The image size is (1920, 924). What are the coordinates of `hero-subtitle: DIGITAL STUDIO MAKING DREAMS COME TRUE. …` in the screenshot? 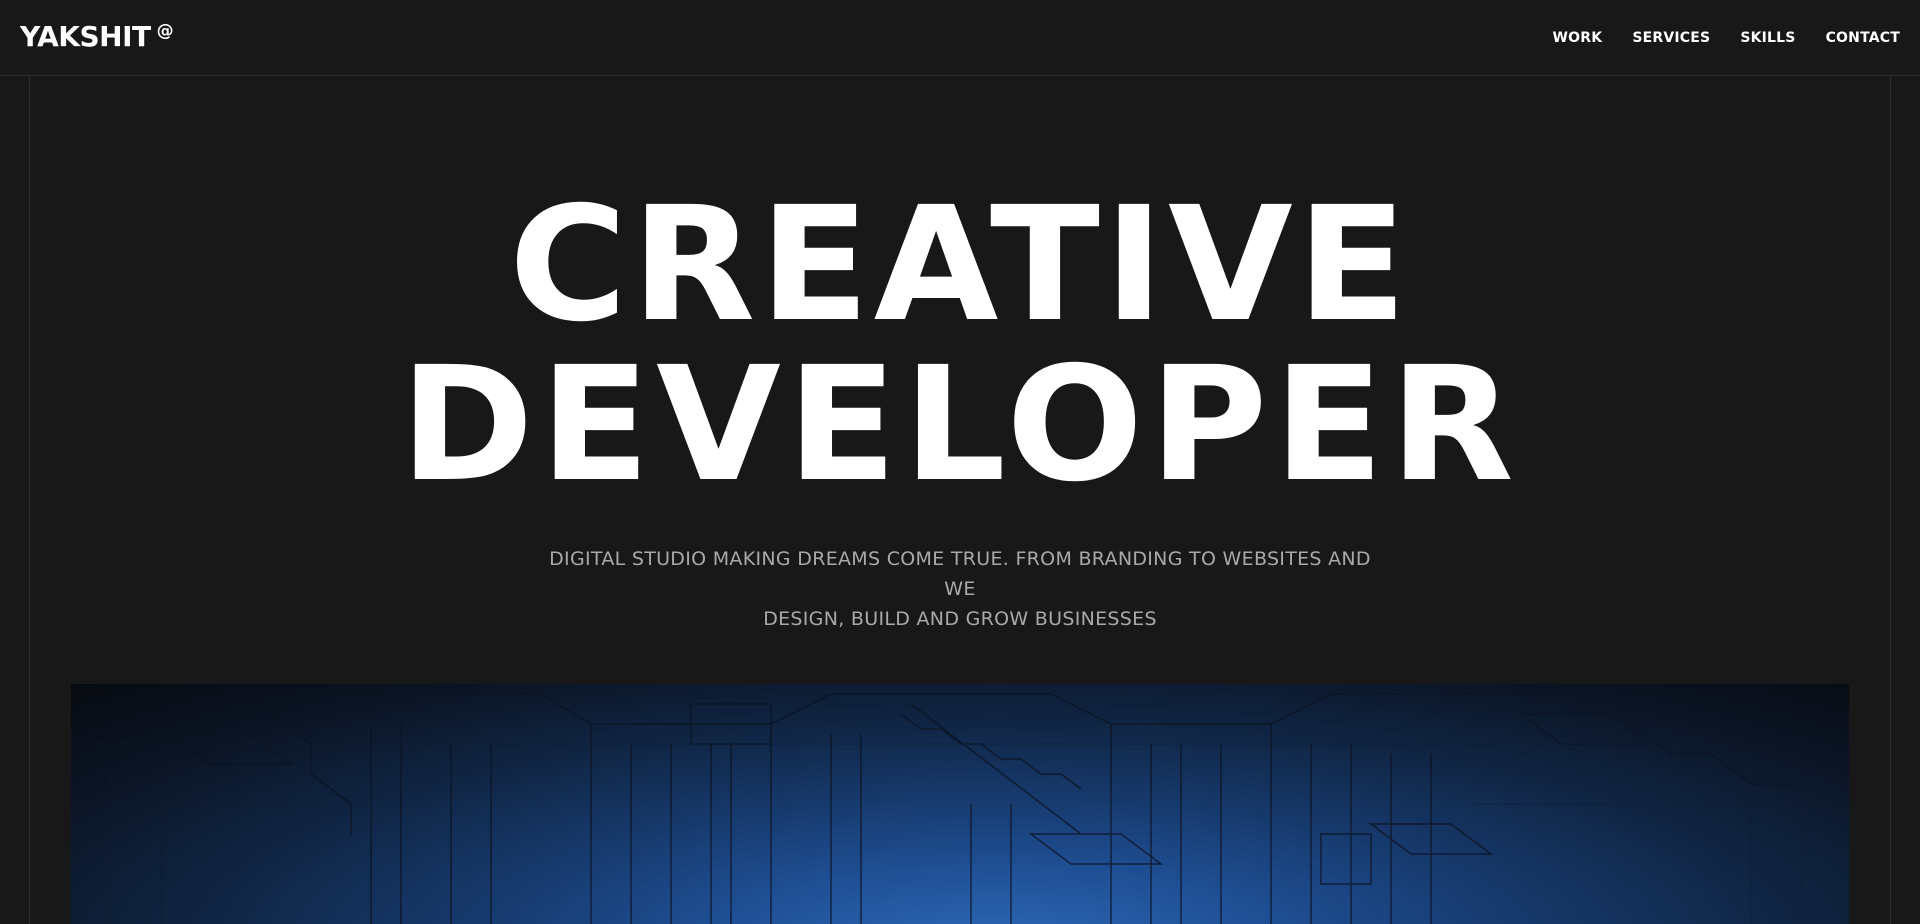 It's located at (960, 589).